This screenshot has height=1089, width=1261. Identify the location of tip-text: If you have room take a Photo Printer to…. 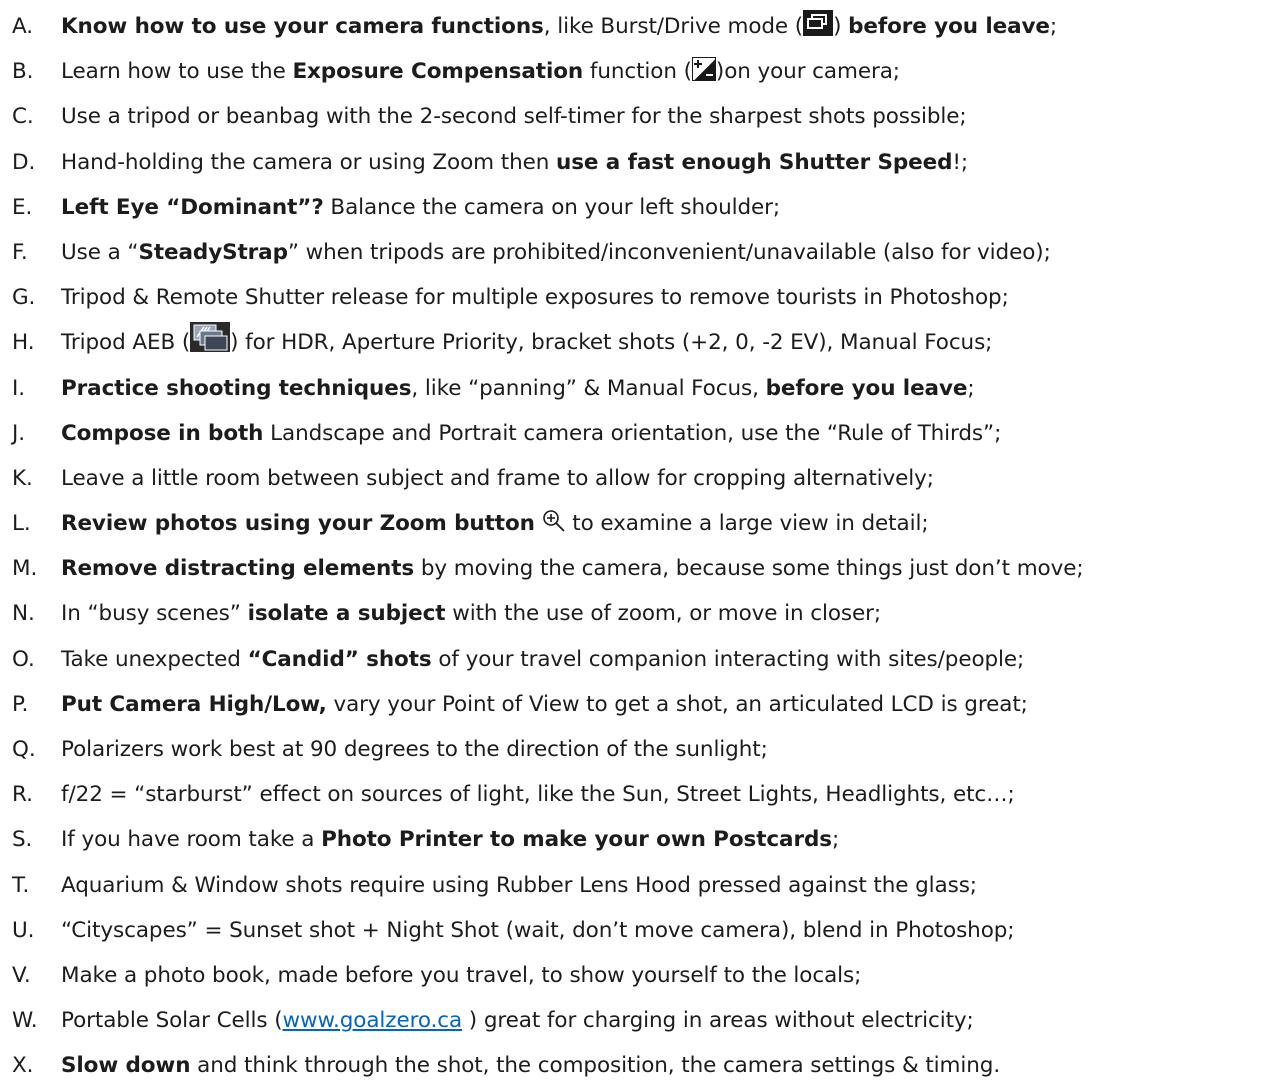
(450, 839).